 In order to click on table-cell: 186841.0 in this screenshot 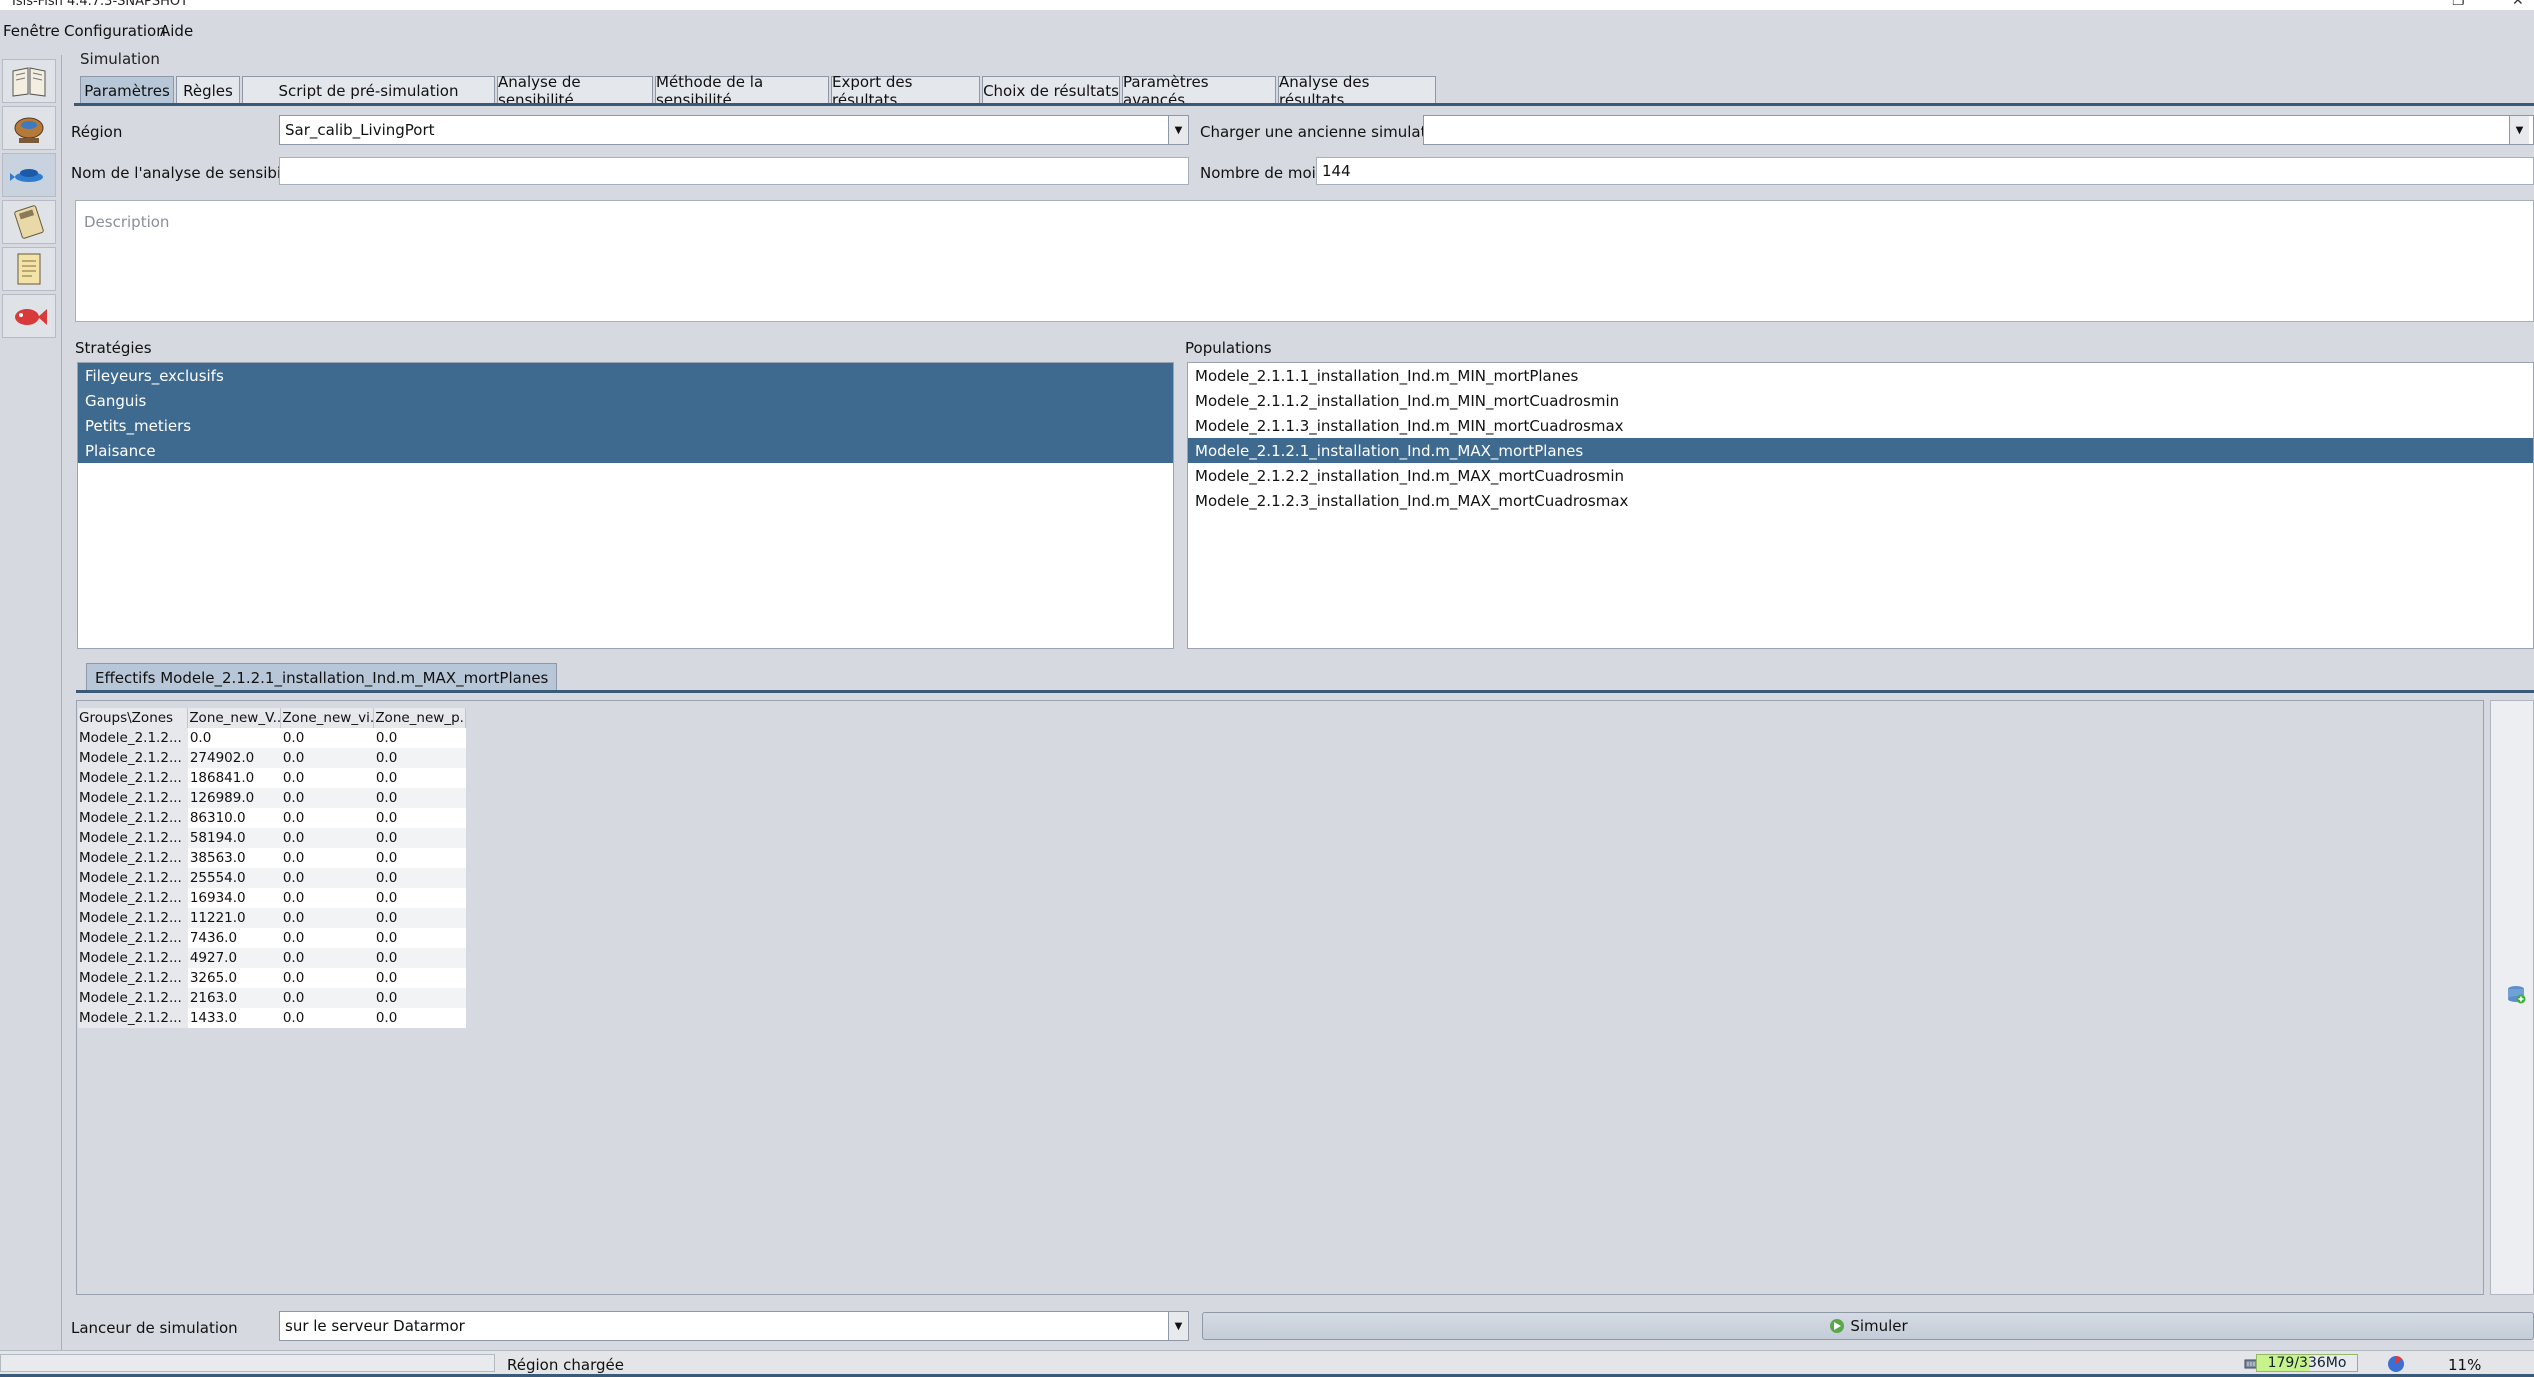, I will do `click(234, 778)`.